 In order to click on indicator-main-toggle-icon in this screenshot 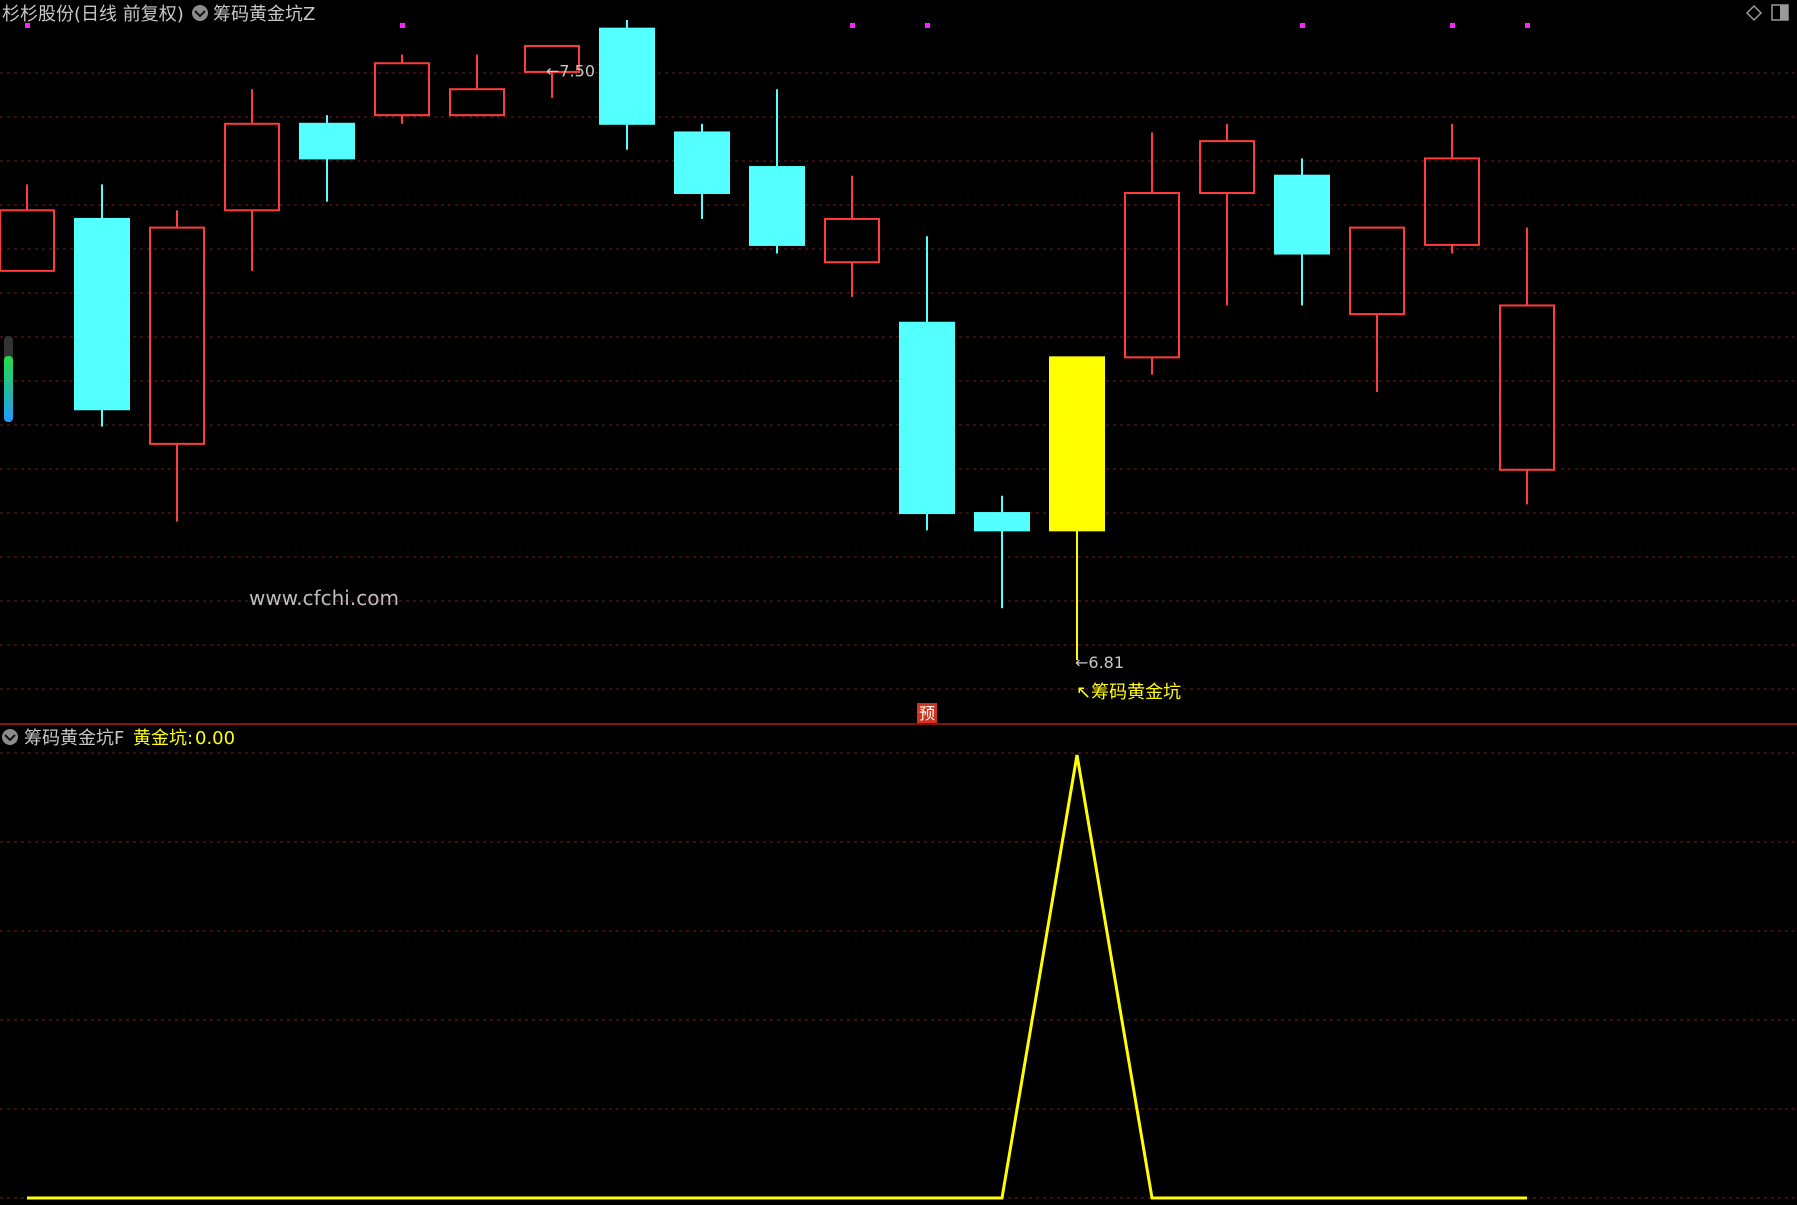, I will do `click(200, 13)`.